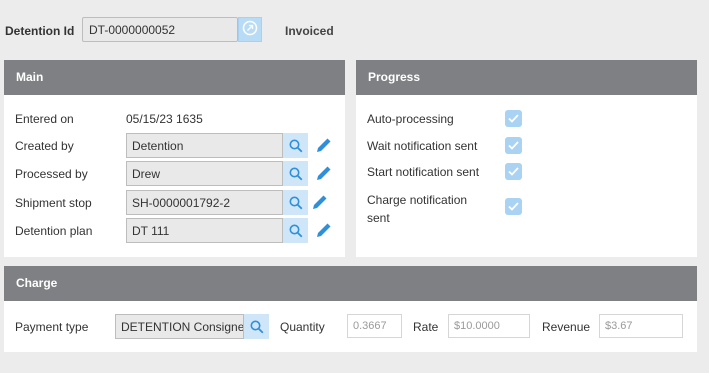 Image resolution: width=709 pixels, height=373 pixels. What do you see at coordinates (164, 119) in the screenshot?
I see `entered-on-value: 05/15/23 1635` at bounding box center [164, 119].